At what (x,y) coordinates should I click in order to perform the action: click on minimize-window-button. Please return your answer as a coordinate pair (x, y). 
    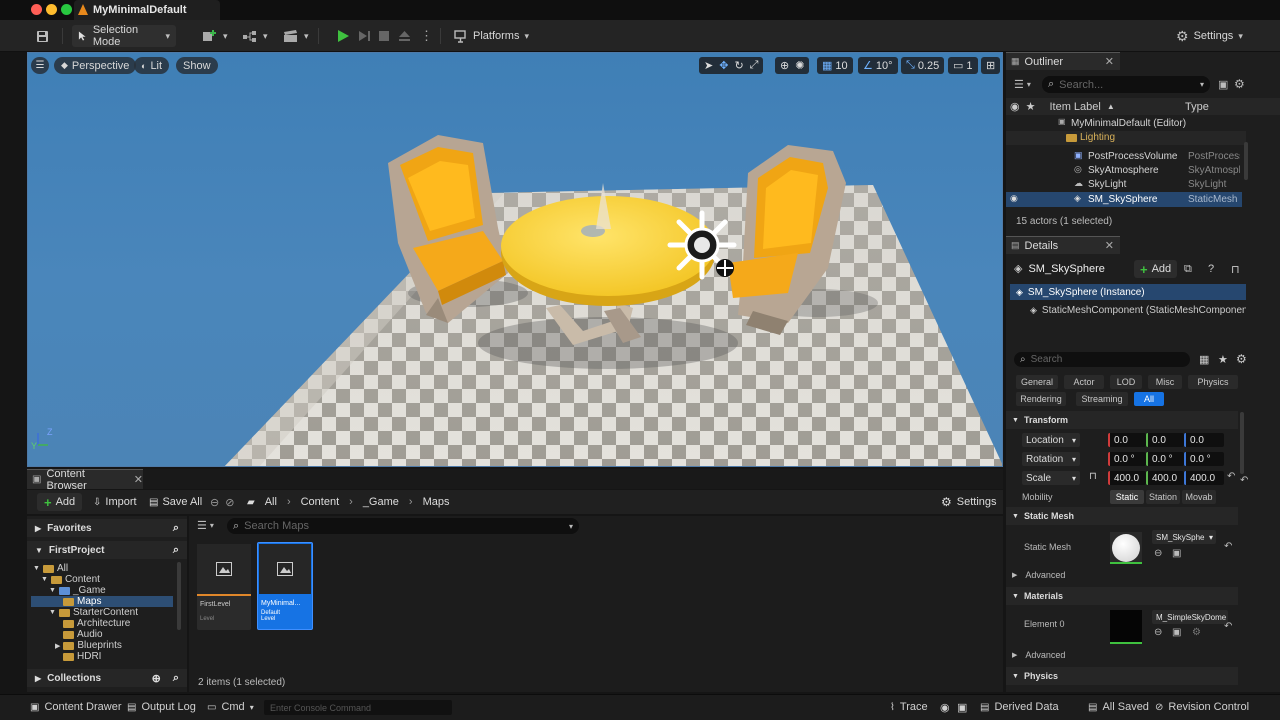
    Looking at the image, I should click on (51, 9).